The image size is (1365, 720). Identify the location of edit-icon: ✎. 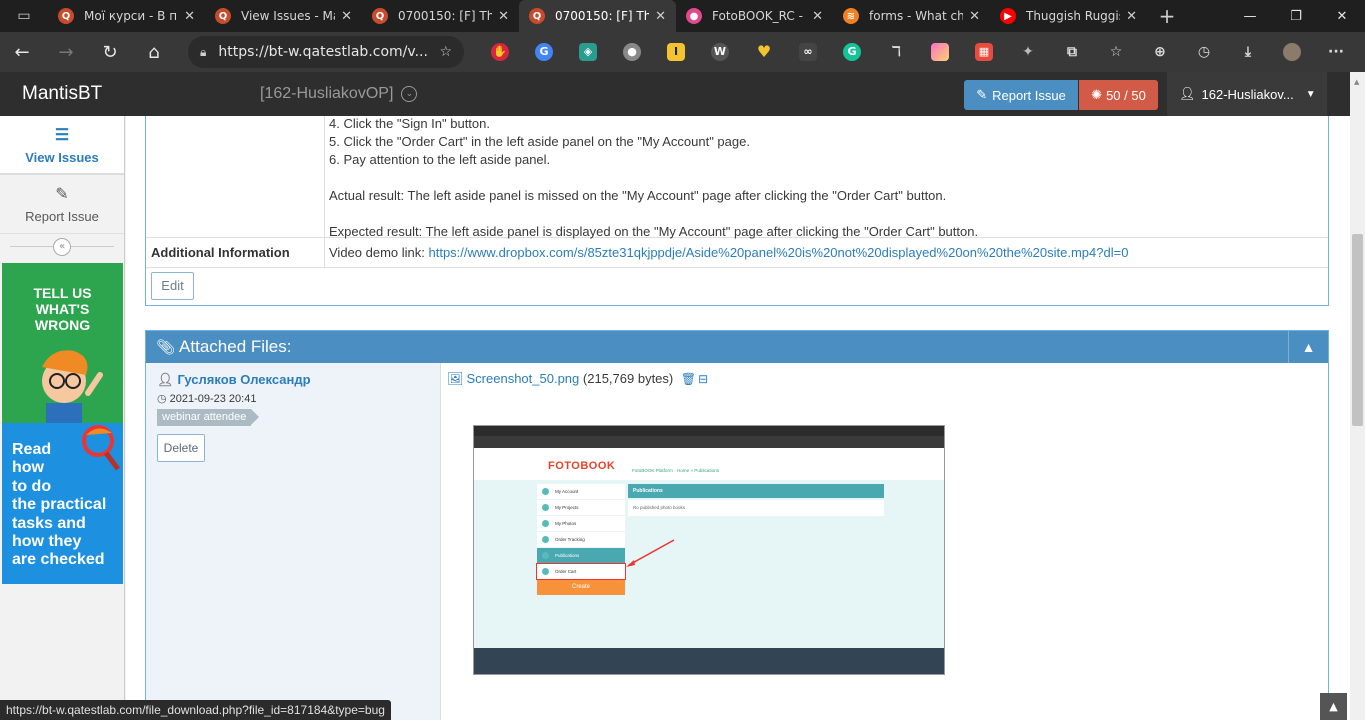
(982, 94).